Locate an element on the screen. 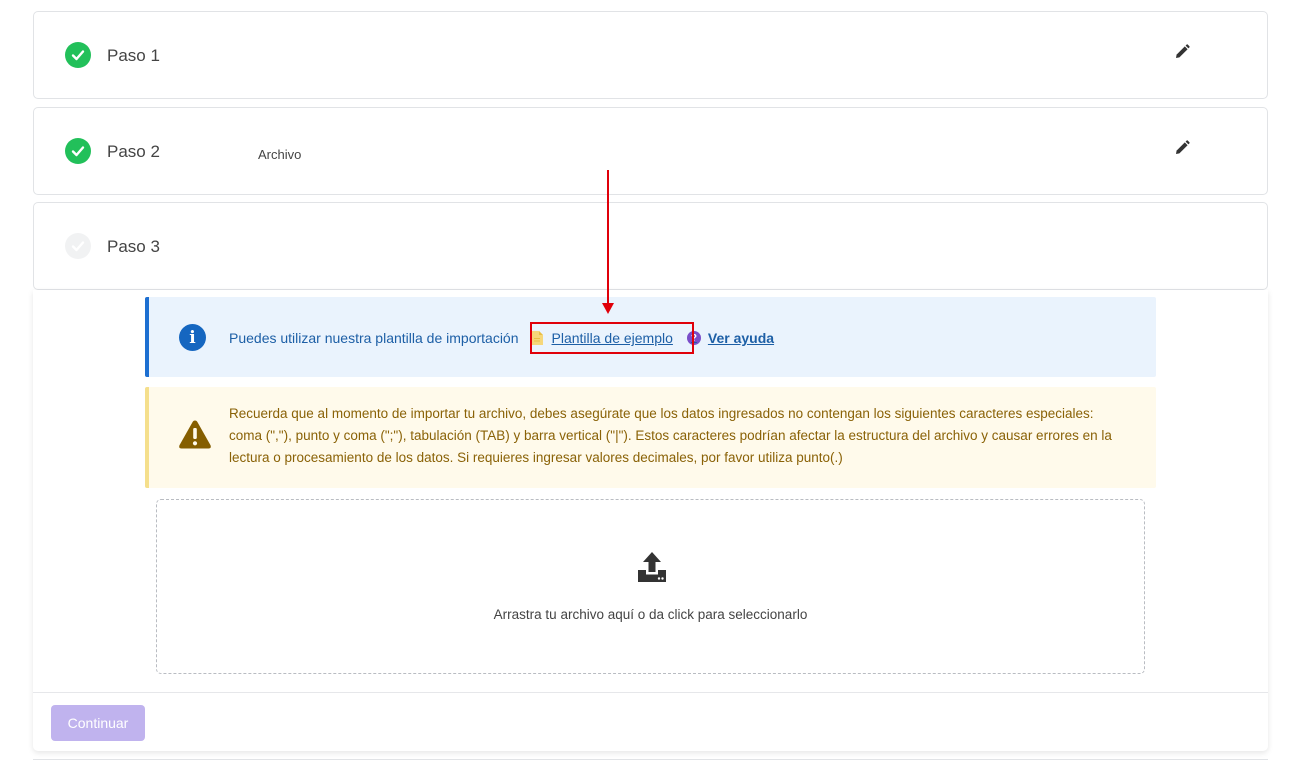 This screenshot has width=1305, height=761. template-link-label: Plantilla de ejemplo is located at coordinates (612, 338).